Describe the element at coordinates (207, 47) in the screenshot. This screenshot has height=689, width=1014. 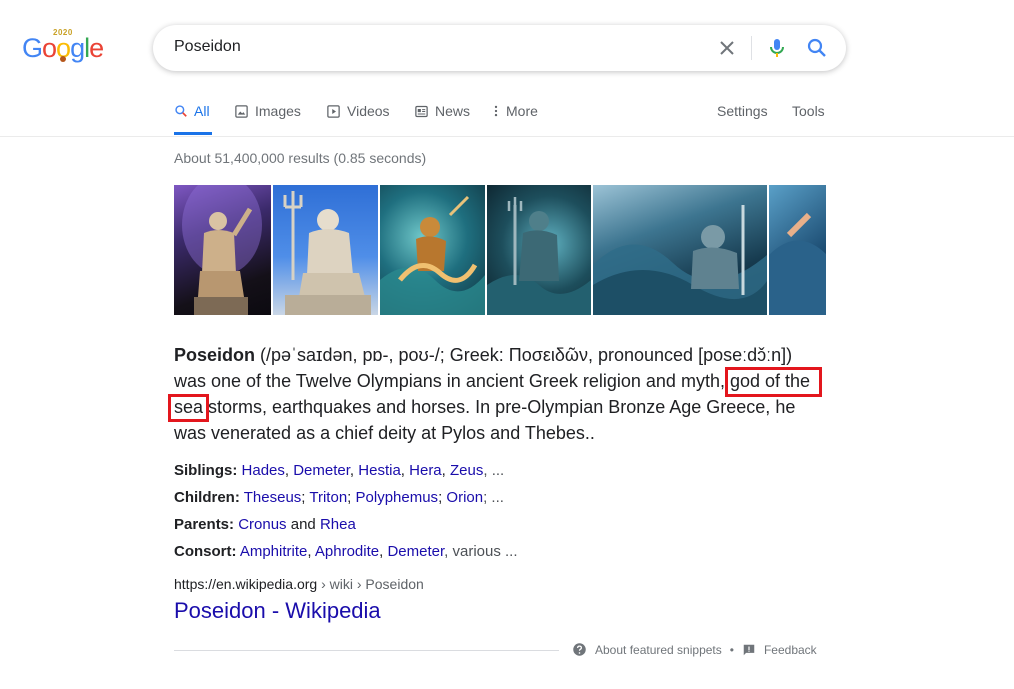
I see `search-input: Poseidon` at that location.